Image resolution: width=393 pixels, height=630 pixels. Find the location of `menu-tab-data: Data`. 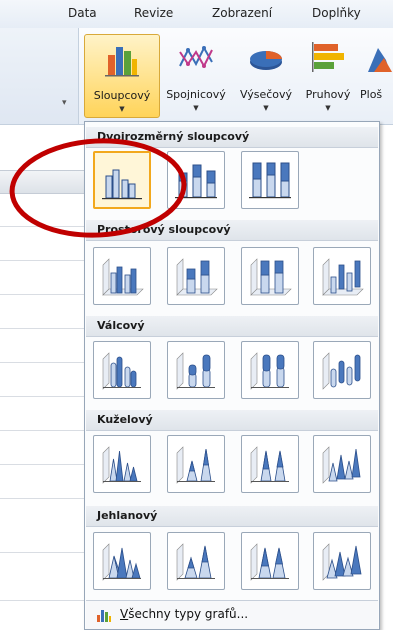

menu-tab-data: Data is located at coordinates (82, 13).